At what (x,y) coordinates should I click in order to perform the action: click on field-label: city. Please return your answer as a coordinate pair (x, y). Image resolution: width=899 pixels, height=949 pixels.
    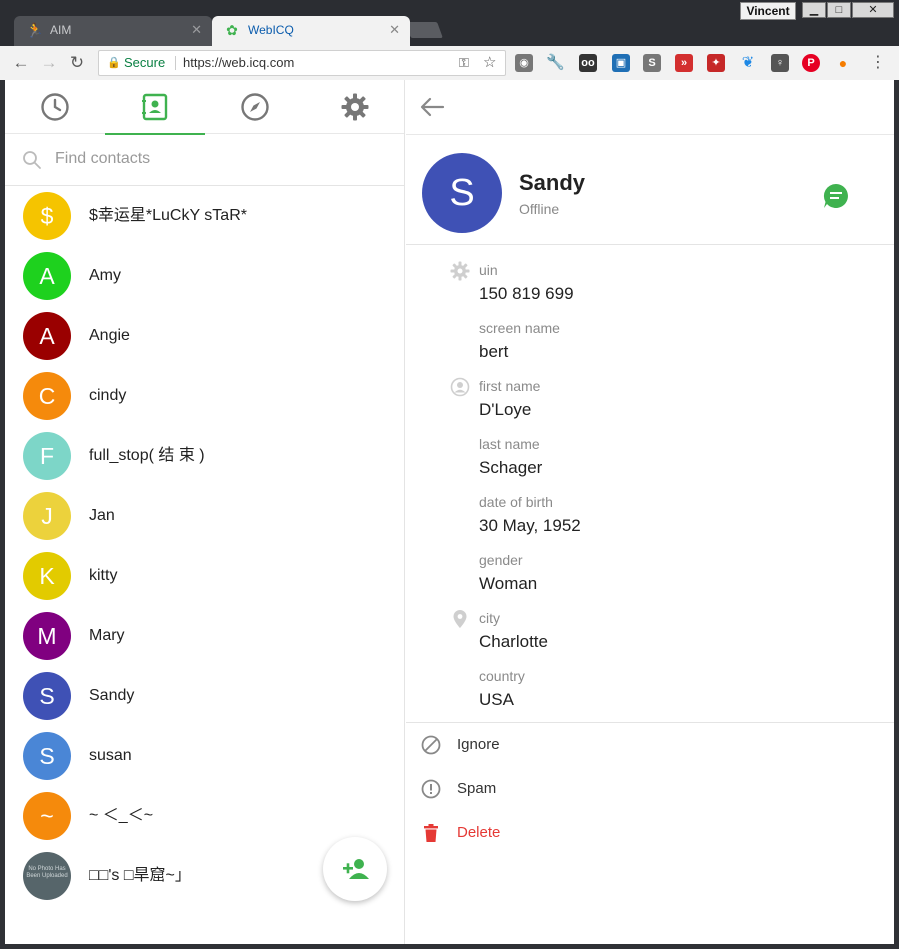
    Looking at the image, I should click on (489, 618).